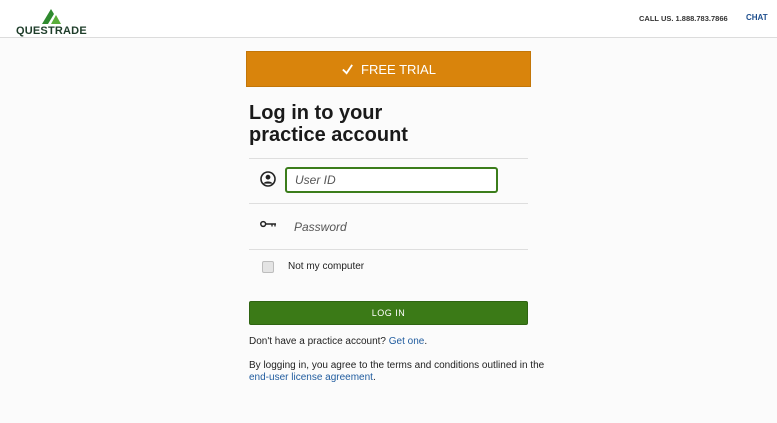 The height and width of the screenshot is (423, 777). What do you see at coordinates (407, 341) in the screenshot?
I see `get-one-link: Get one` at bounding box center [407, 341].